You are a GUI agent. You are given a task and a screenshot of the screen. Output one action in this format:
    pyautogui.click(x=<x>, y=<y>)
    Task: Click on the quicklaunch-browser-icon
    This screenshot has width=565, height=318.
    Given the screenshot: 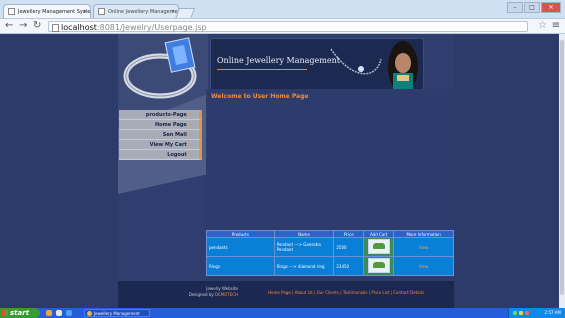 What is the action you would take?
    pyautogui.click(x=49, y=313)
    